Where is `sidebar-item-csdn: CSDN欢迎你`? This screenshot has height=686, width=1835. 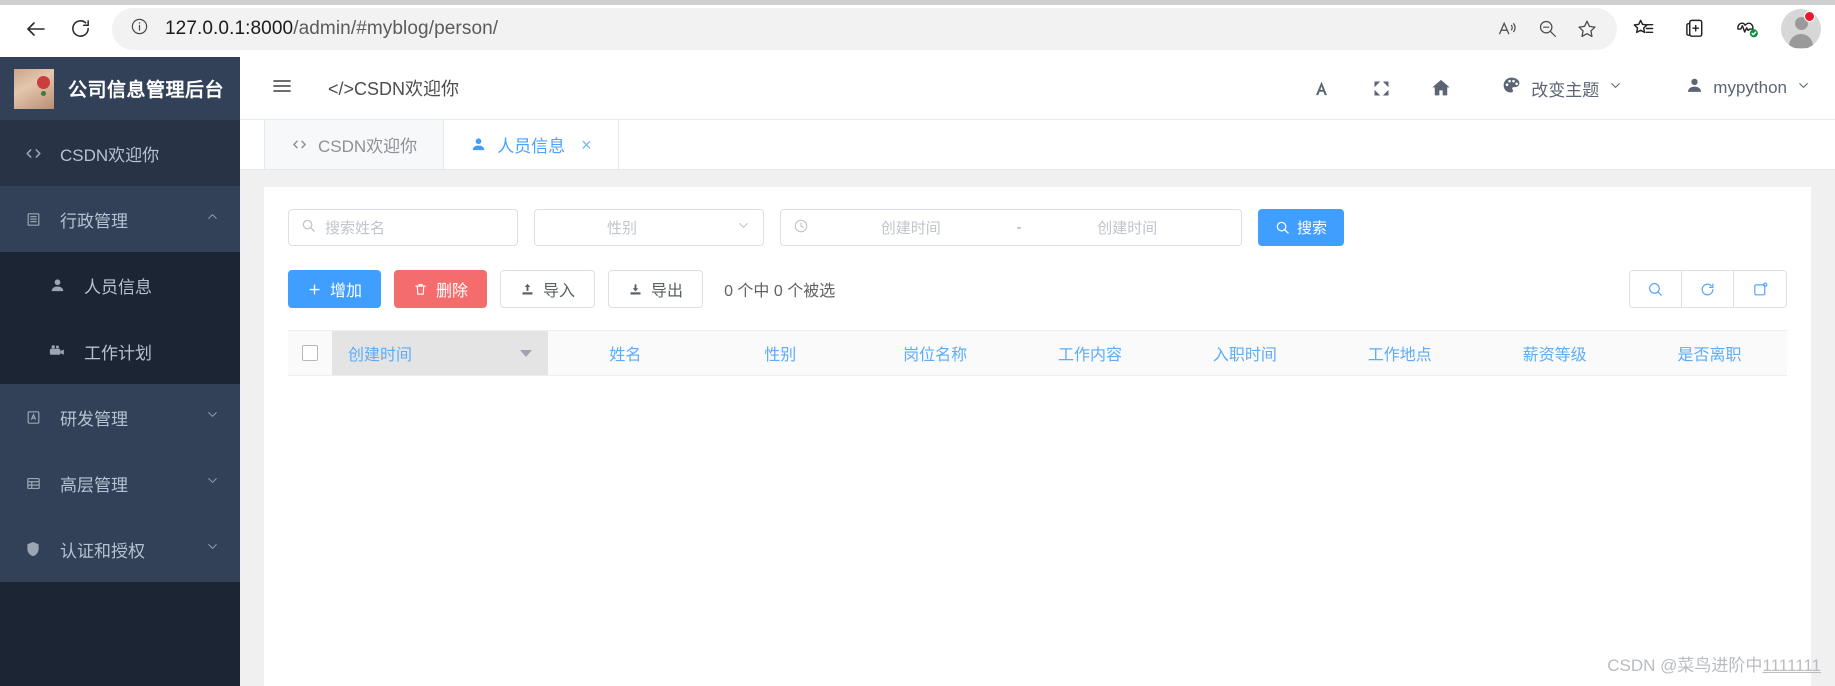 sidebar-item-csdn: CSDN欢迎你 is located at coordinates (120, 153).